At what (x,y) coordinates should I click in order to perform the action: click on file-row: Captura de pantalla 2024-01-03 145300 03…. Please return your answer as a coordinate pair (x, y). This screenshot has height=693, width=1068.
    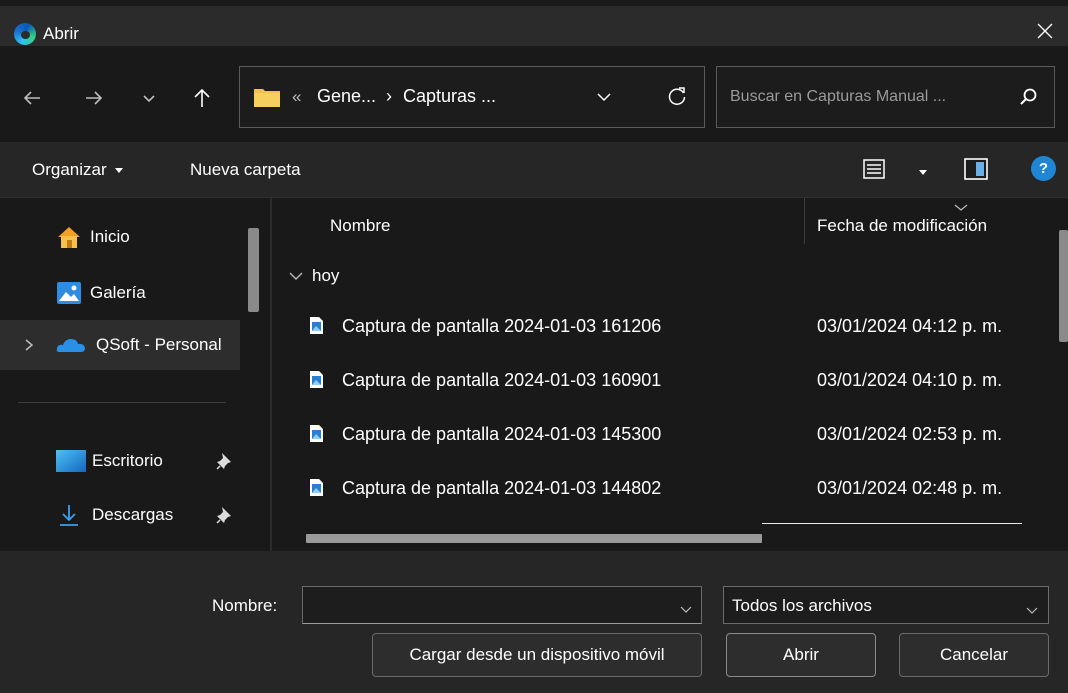
    Looking at the image, I should click on (665, 435).